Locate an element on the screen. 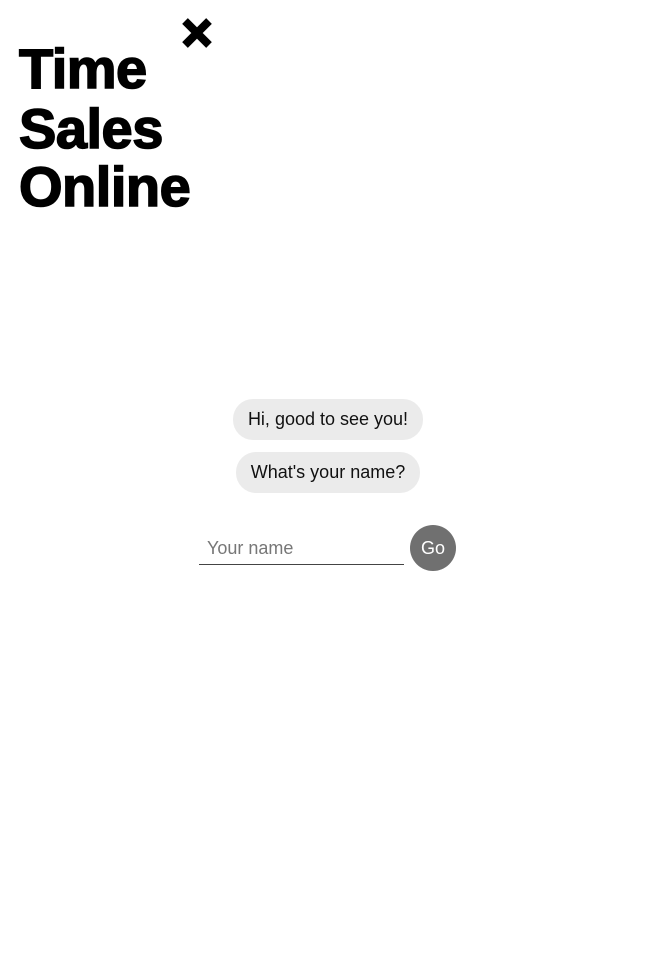  logo-word-time: Time is located at coordinates (83, 68).